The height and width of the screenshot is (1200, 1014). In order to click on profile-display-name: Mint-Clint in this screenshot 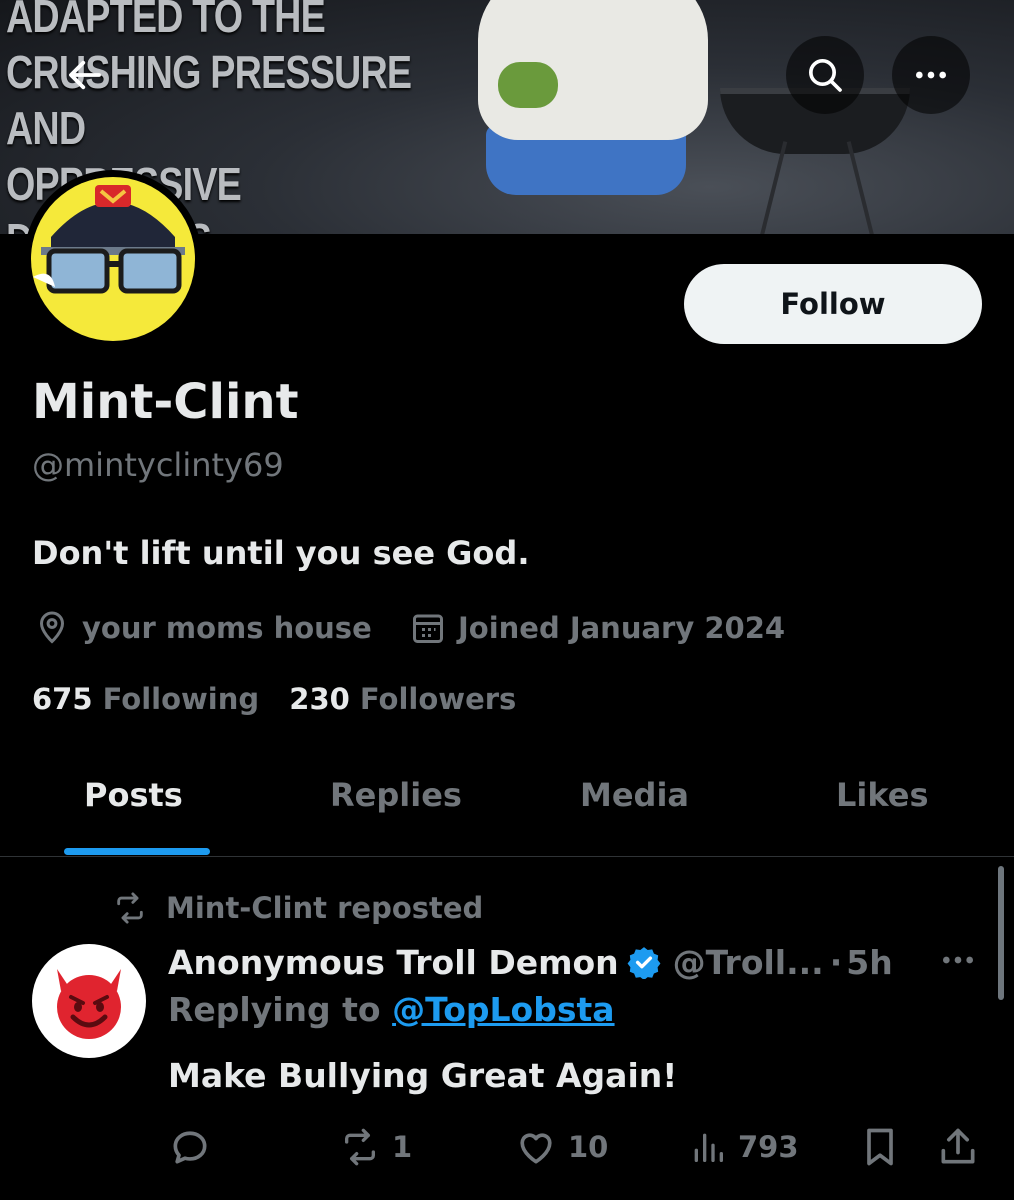, I will do `click(165, 402)`.